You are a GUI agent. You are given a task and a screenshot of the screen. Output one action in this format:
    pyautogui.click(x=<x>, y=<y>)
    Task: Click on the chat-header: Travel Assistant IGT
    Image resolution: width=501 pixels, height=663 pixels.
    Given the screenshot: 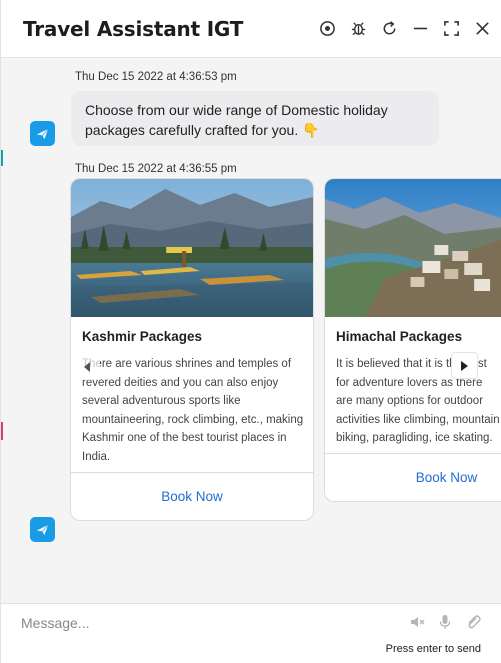 What is the action you would take?
    pyautogui.click(x=251, y=29)
    